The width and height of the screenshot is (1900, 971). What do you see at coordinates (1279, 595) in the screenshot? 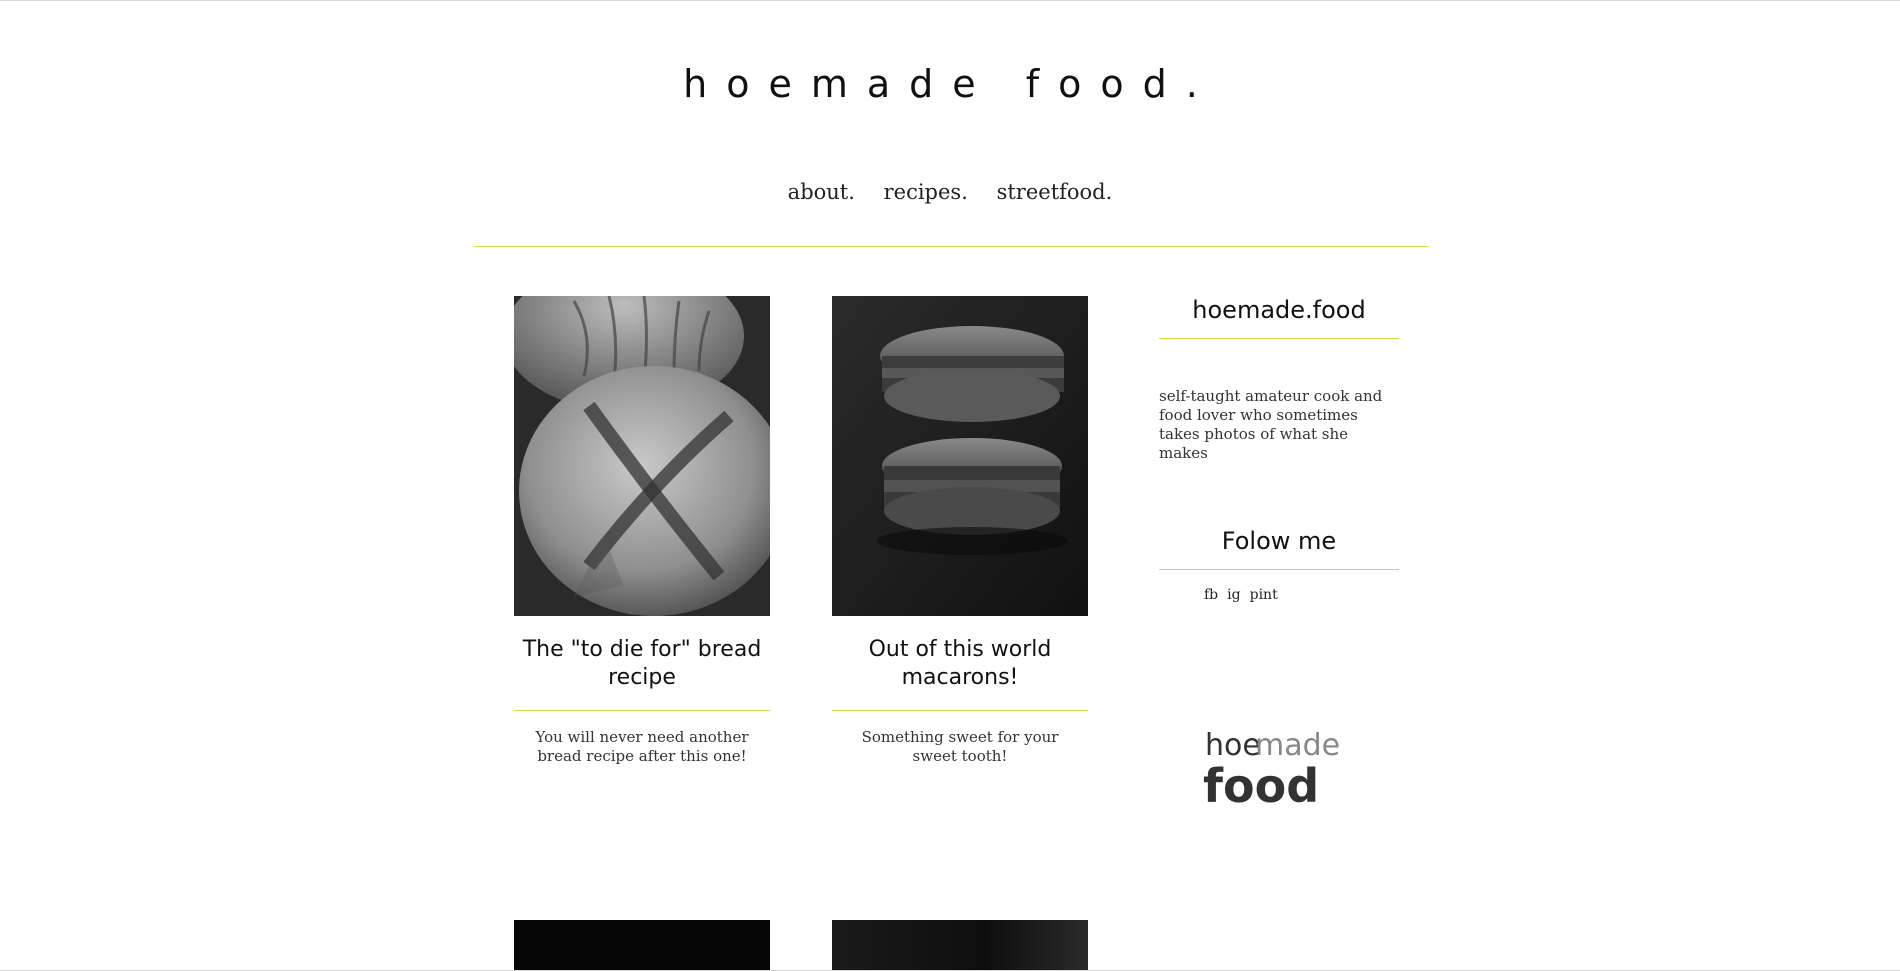
I see `social-links: fb ig pint` at bounding box center [1279, 595].